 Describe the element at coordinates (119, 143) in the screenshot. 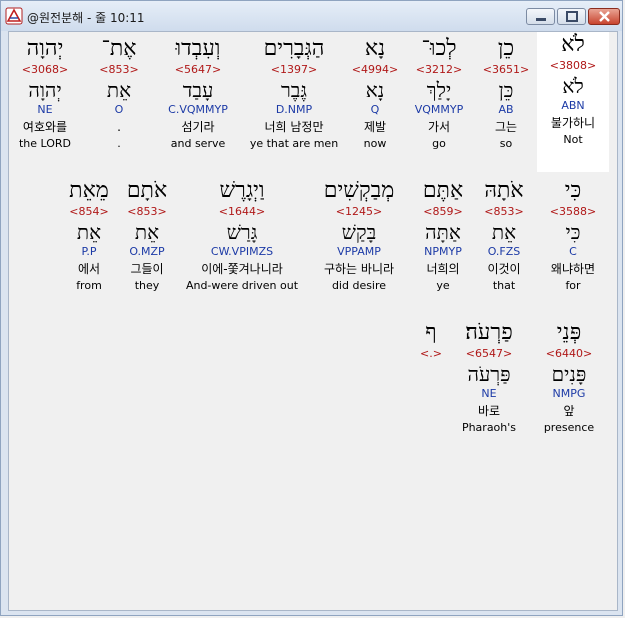

I see `english-gloss: .` at that location.